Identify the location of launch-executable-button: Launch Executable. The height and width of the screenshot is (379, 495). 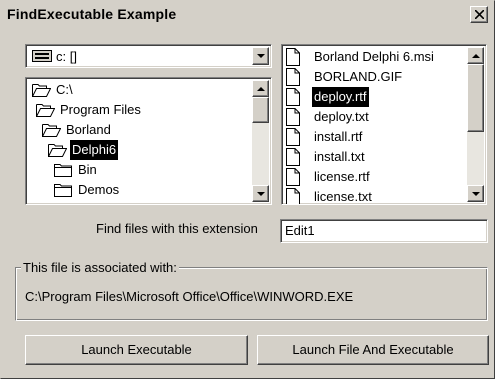
(136, 350).